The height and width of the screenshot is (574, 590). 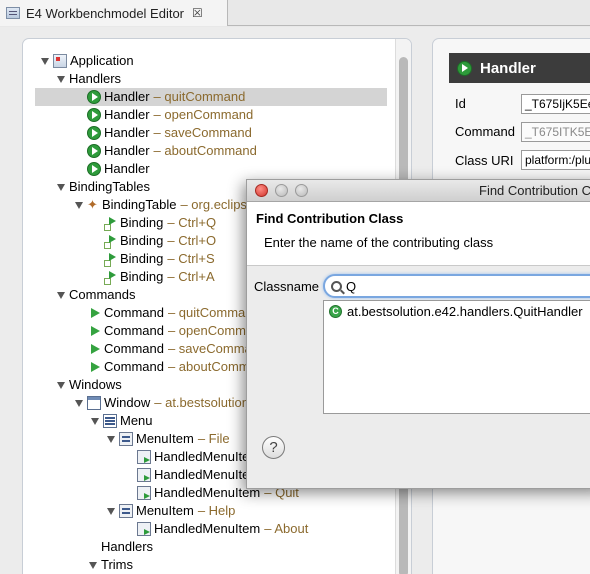 What do you see at coordinates (110, 421) in the screenshot?
I see `menu-icon` at bounding box center [110, 421].